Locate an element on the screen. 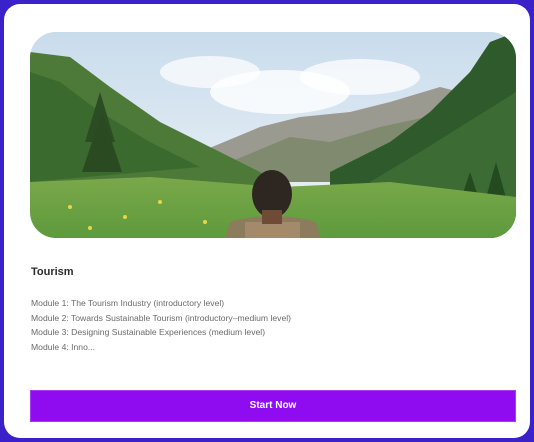  start-now-button: Start Now is located at coordinates (273, 406).